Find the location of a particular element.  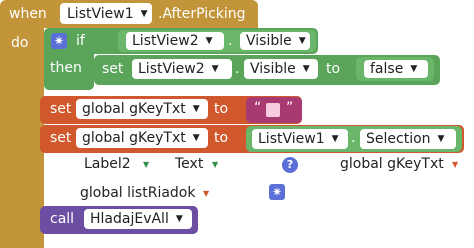

procedure-dropdown: HladajEvAll ▼ is located at coordinates (138, 219).